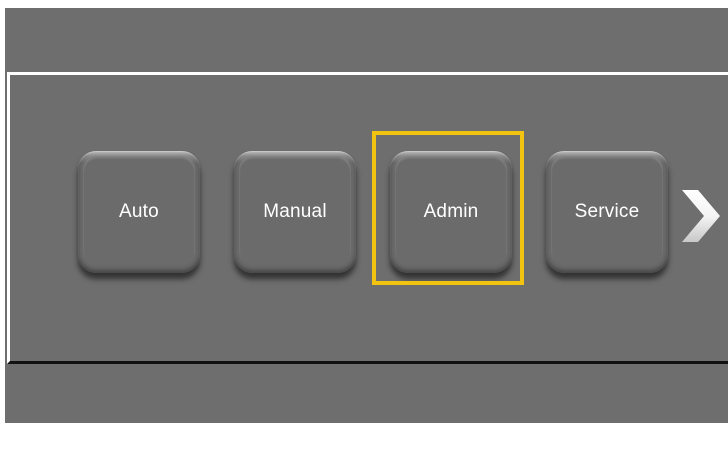 Image resolution: width=728 pixels, height=450 pixels. I want to click on auto-mode-button: Auto, so click(139, 212).